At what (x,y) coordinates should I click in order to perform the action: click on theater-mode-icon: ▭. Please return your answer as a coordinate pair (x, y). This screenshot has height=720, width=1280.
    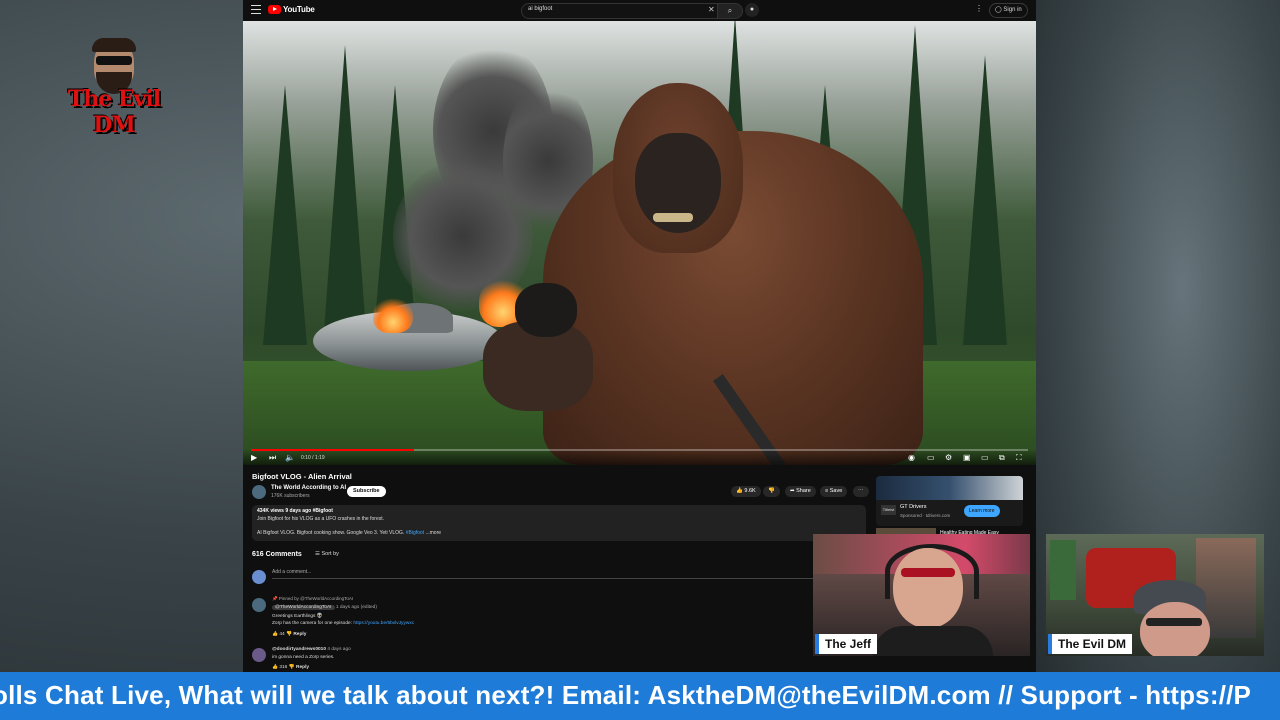
    Looking at the image, I should click on (985, 457).